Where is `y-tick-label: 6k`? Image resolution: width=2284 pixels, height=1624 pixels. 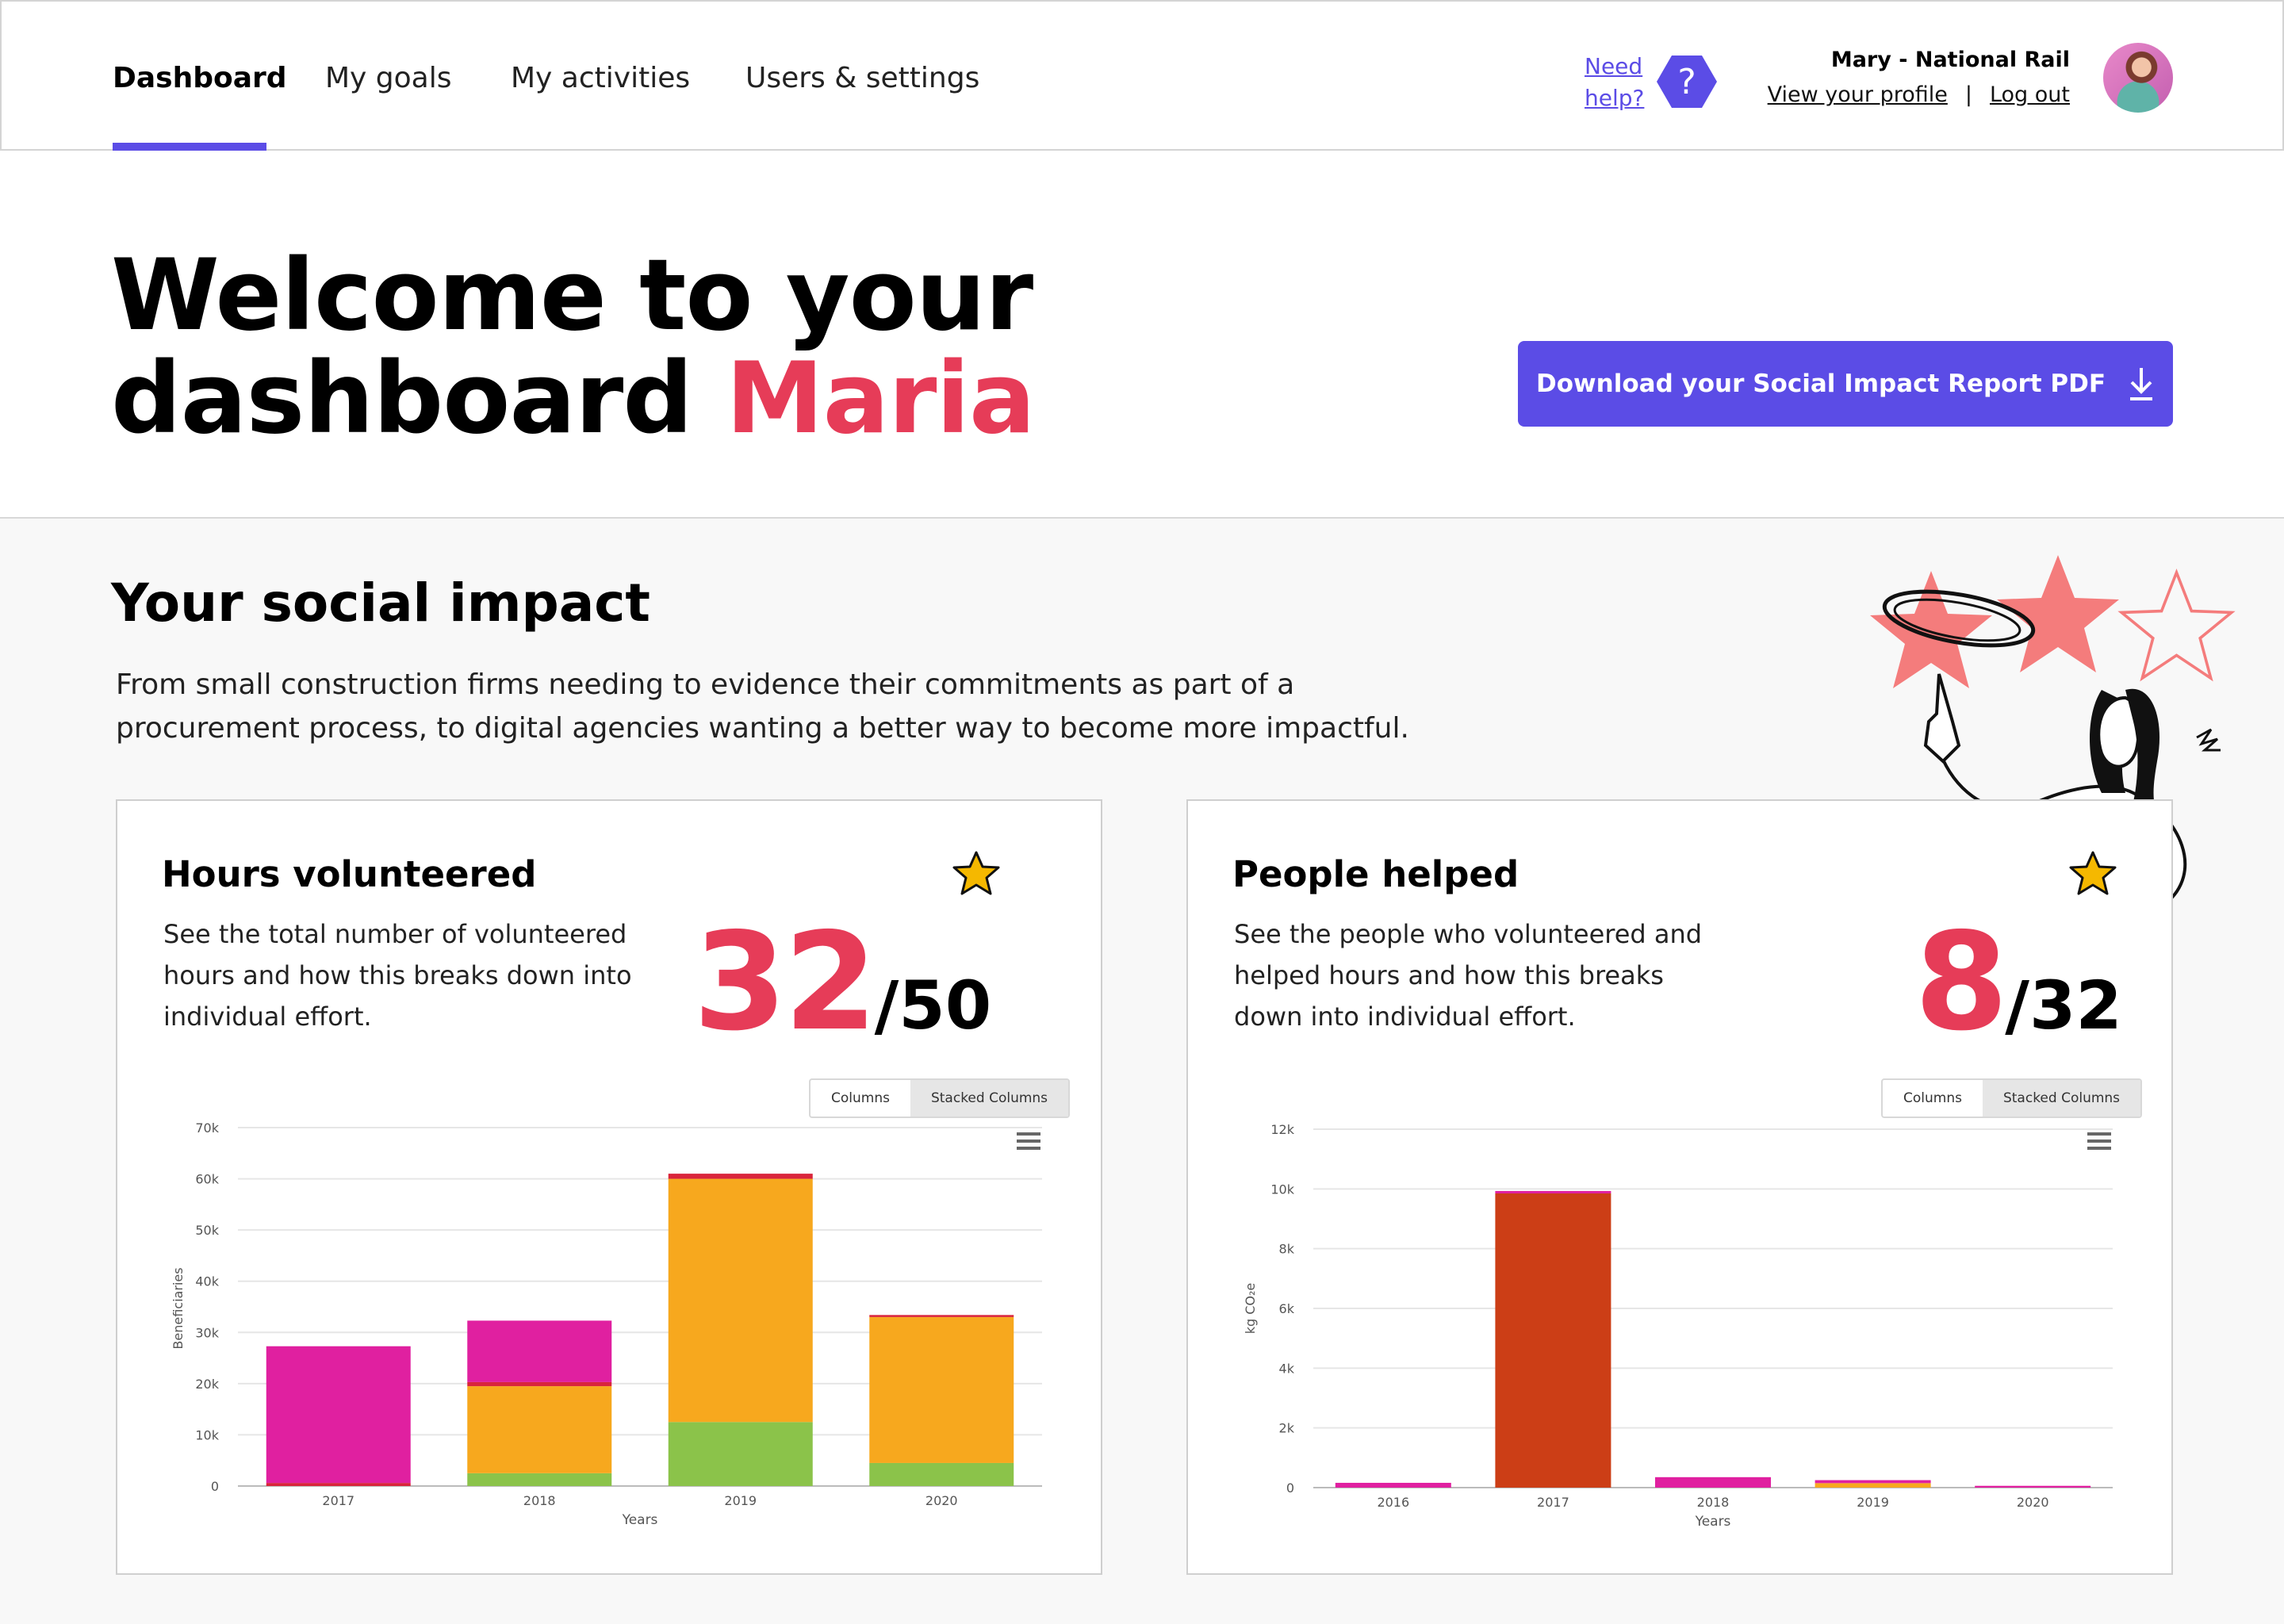
y-tick-label: 6k is located at coordinates (1287, 1308).